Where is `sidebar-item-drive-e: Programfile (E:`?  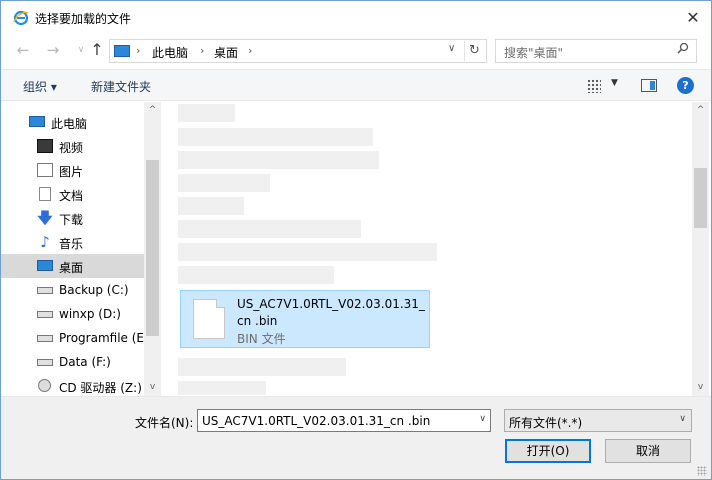
sidebar-item-drive-e: Programfile (E: is located at coordinates (74, 338).